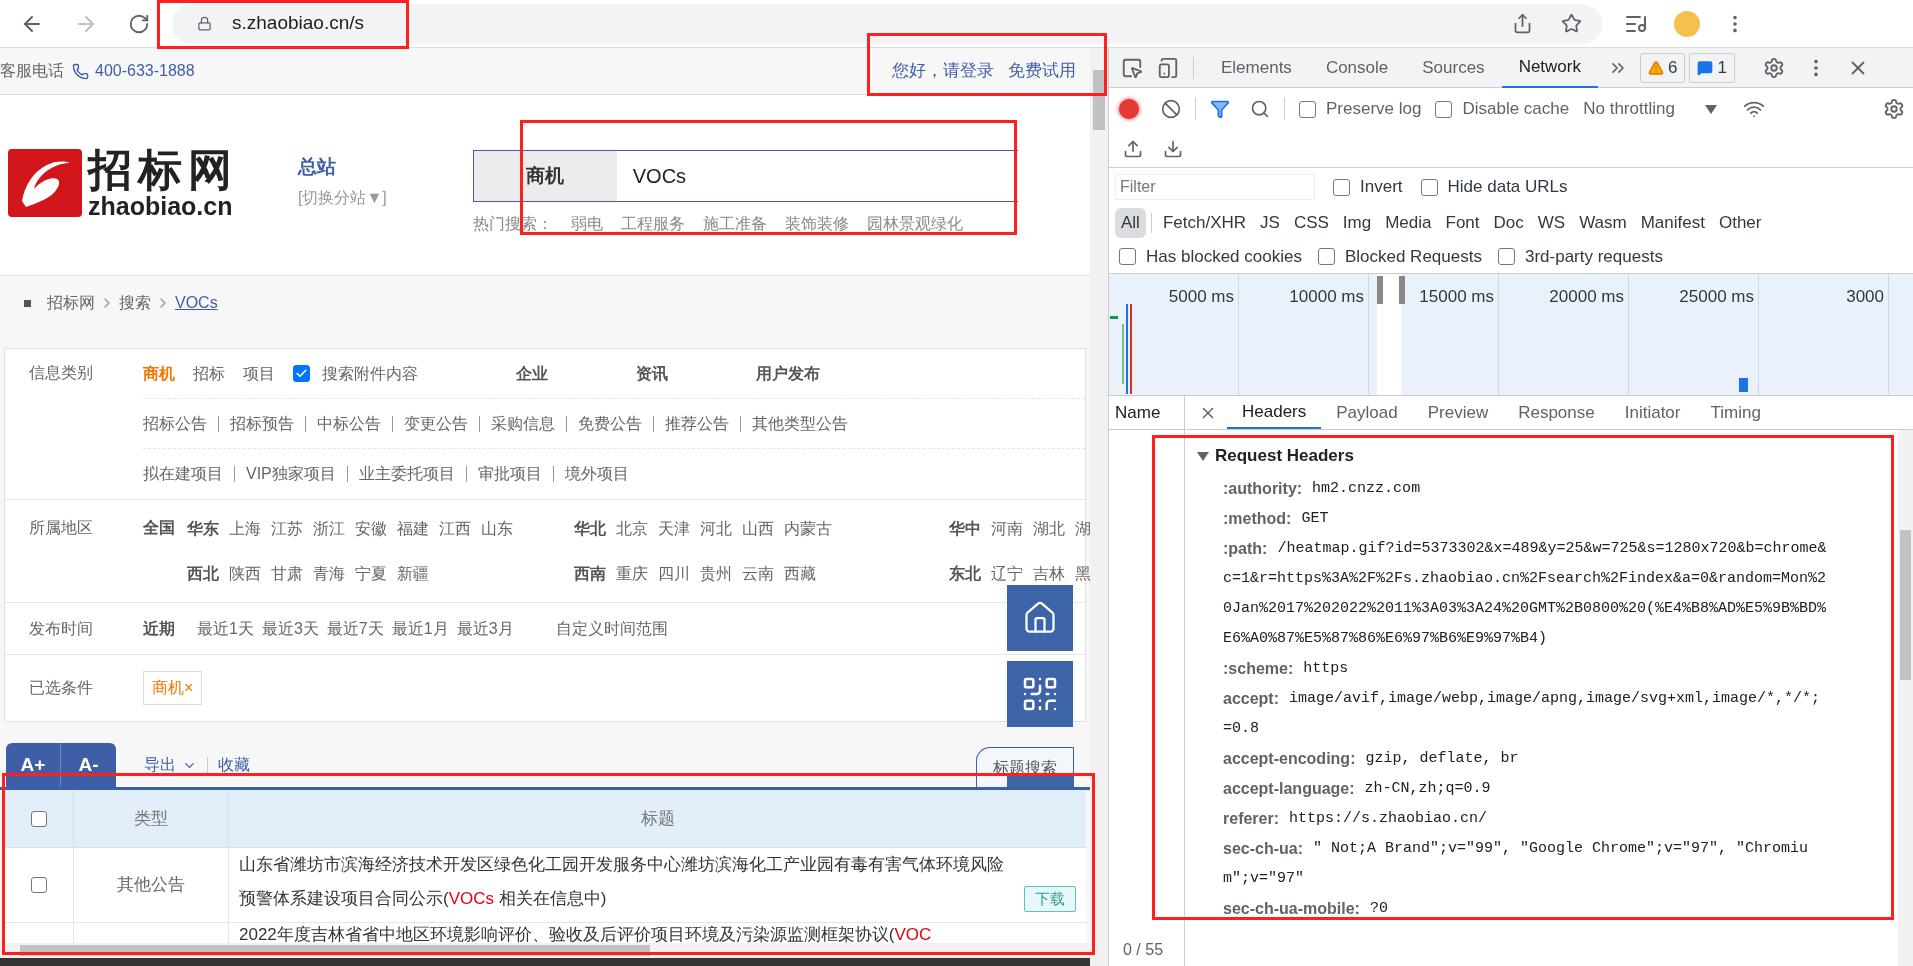 The image size is (1913, 966). What do you see at coordinates (1049, 573) in the screenshot?
I see `region-option: 吉林` at bounding box center [1049, 573].